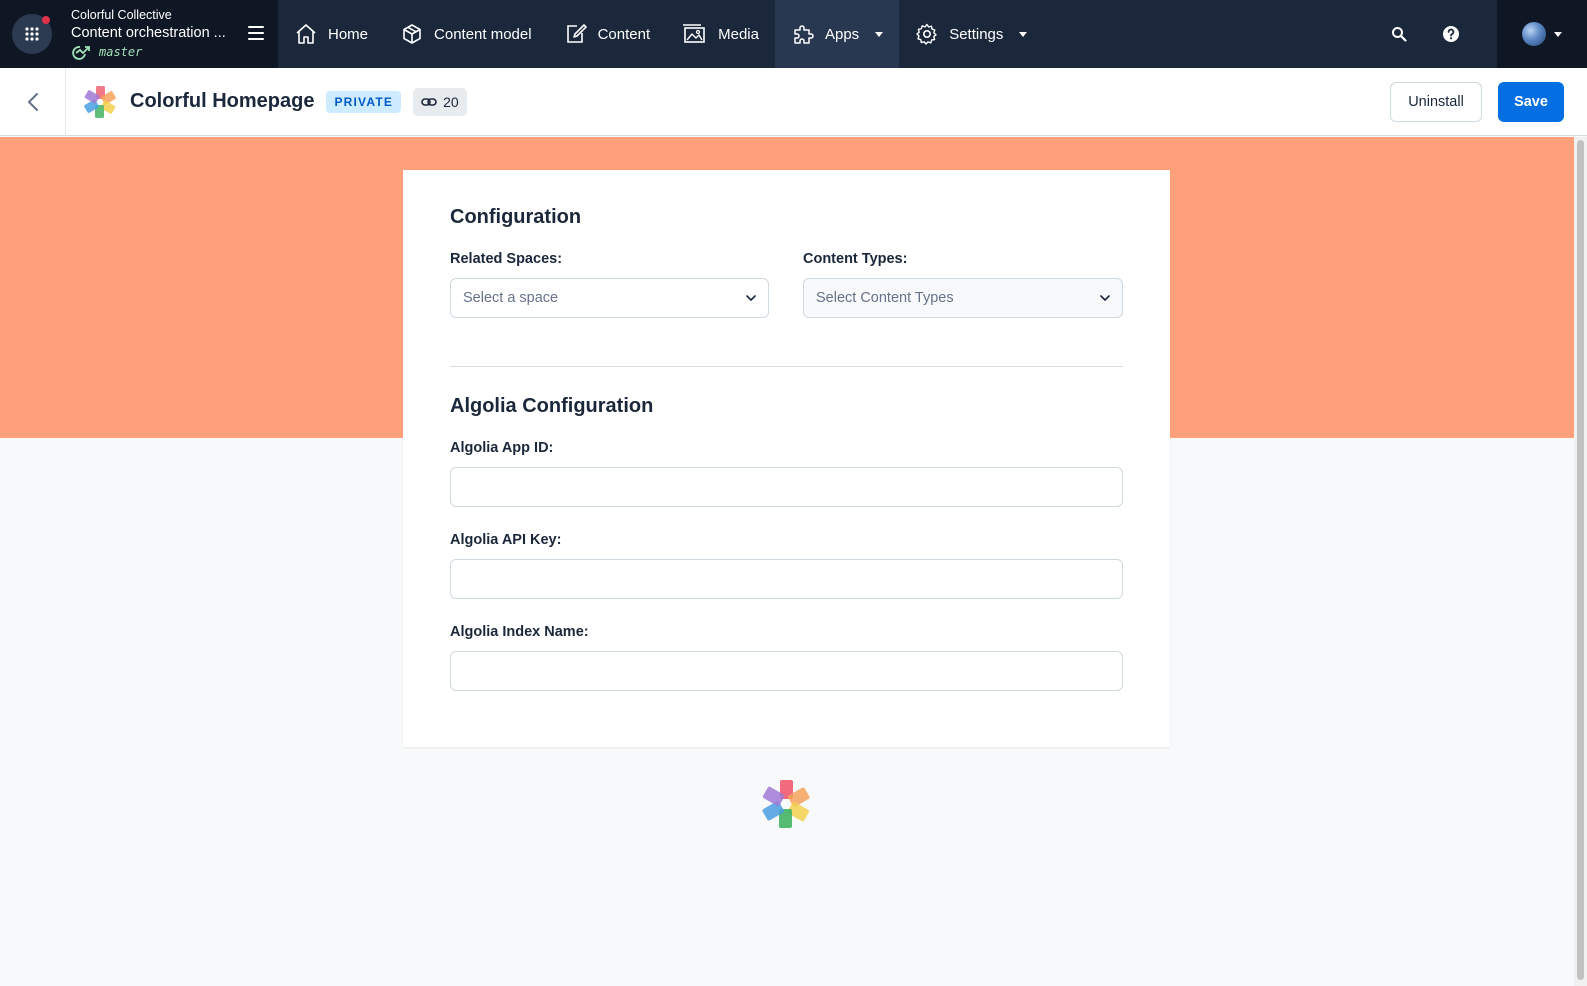  What do you see at coordinates (364, 101) in the screenshot?
I see `visibility-badge: PRIVATE` at bounding box center [364, 101].